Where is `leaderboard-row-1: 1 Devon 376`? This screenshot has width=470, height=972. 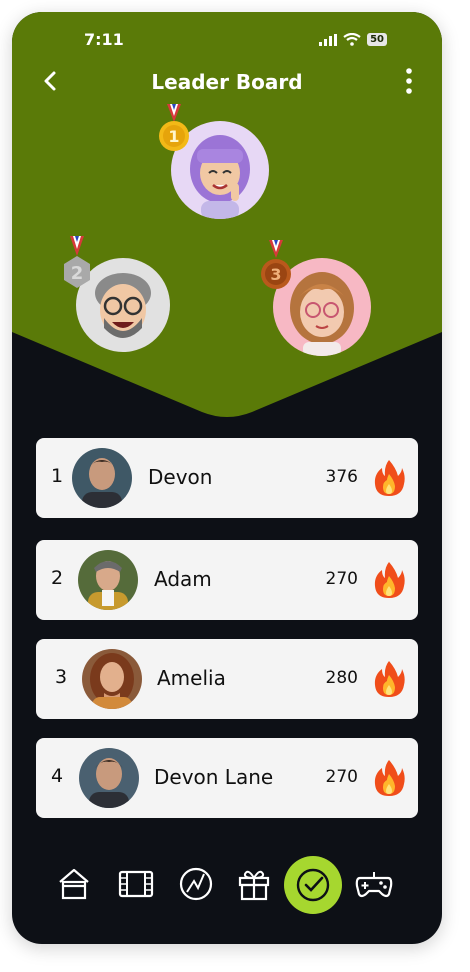 leaderboard-row-1: 1 Devon 376 is located at coordinates (227, 478).